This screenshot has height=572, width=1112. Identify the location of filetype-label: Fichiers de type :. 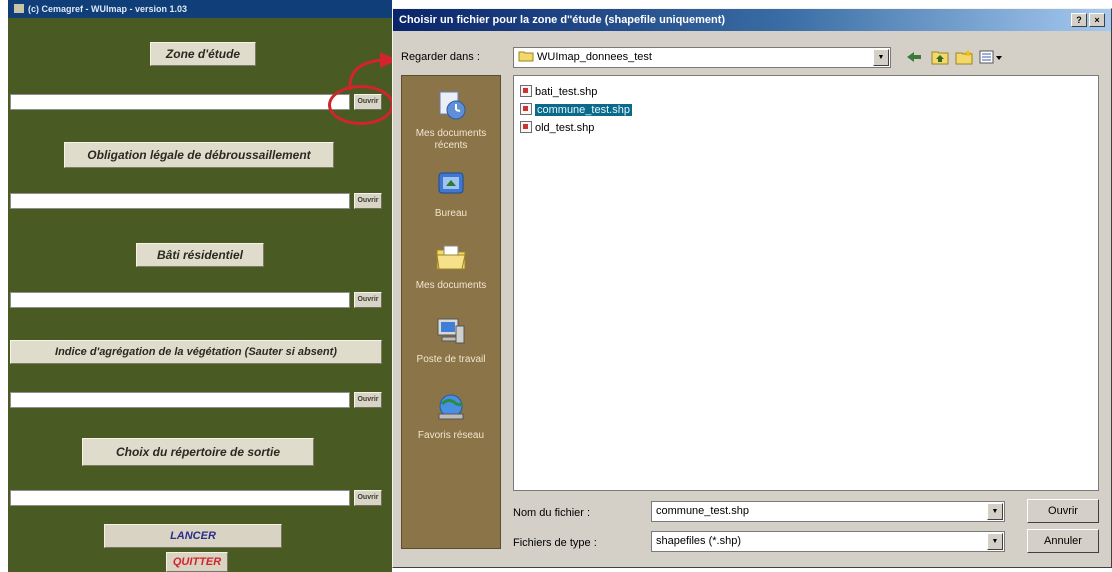
(555, 543).